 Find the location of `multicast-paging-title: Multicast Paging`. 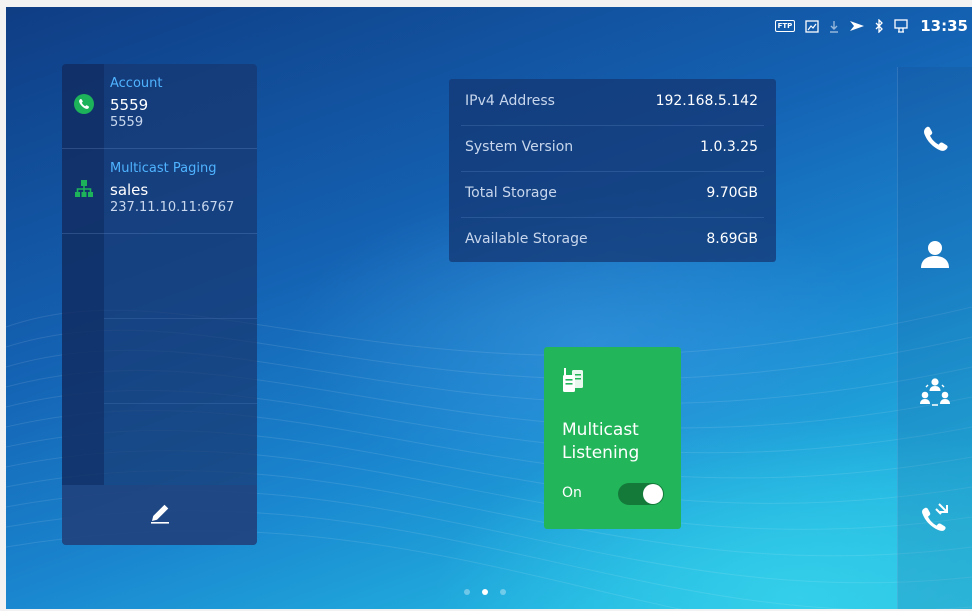

multicast-paging-title: Multicast Paging is located at coordinates (163, 168).